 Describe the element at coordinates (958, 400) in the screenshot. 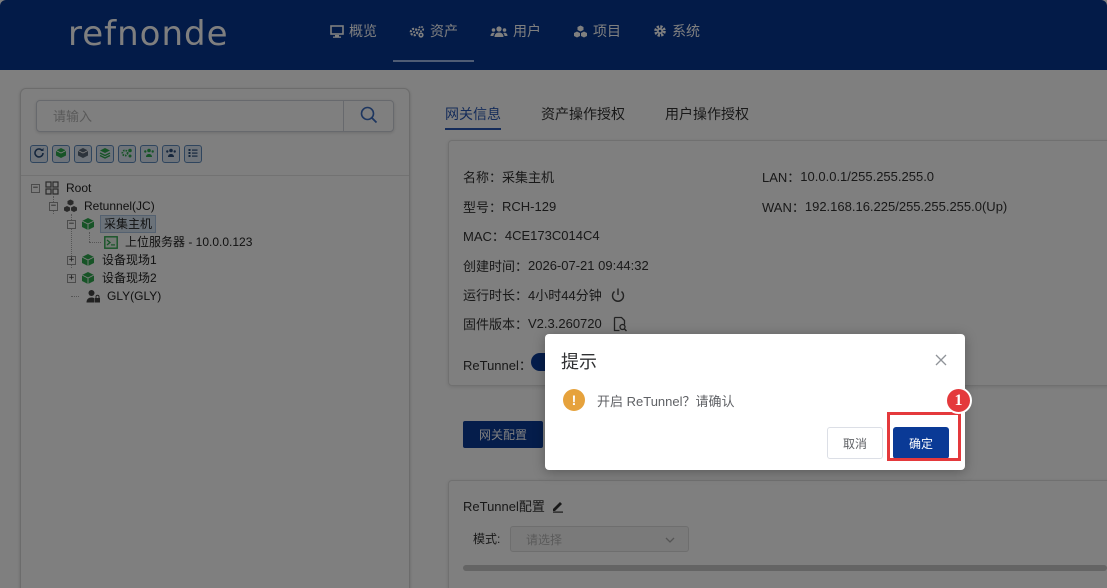

I see `step-badge: 1` at that location.